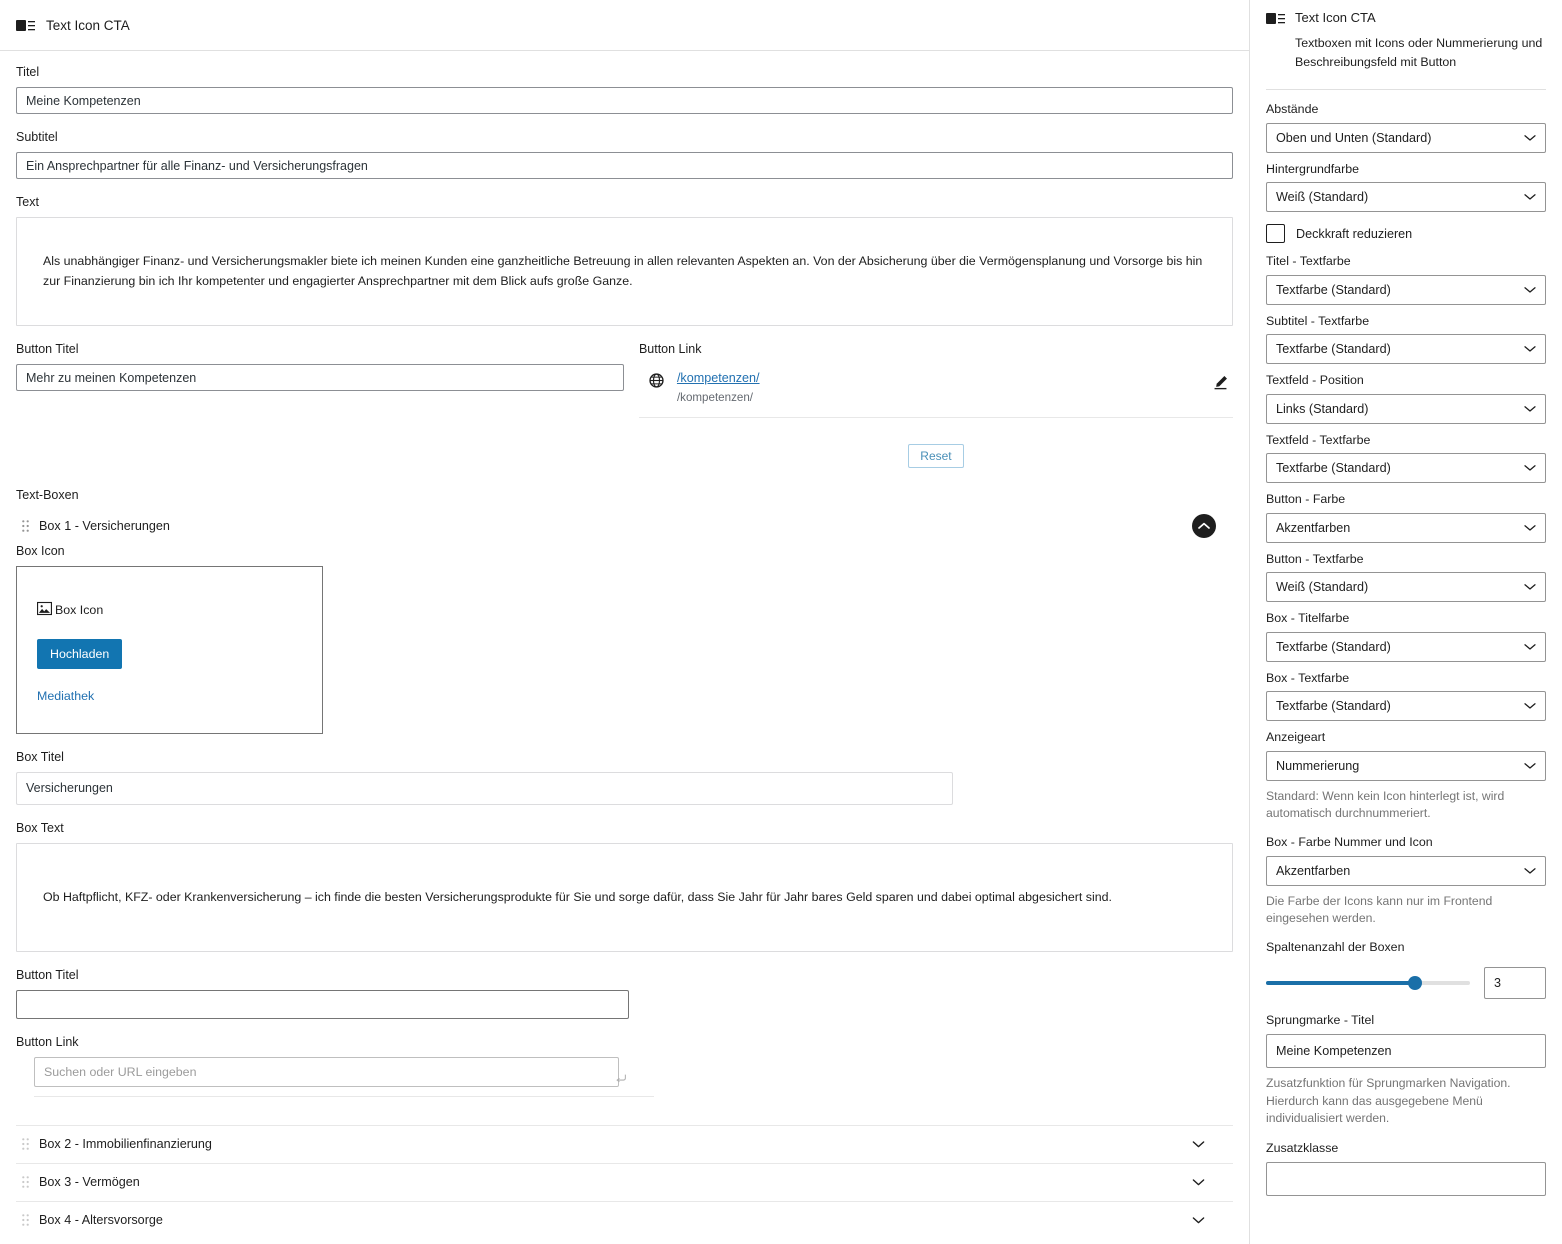 The image size is (1562, 1244). I want to click on subtitel-input, so click(624, 165).